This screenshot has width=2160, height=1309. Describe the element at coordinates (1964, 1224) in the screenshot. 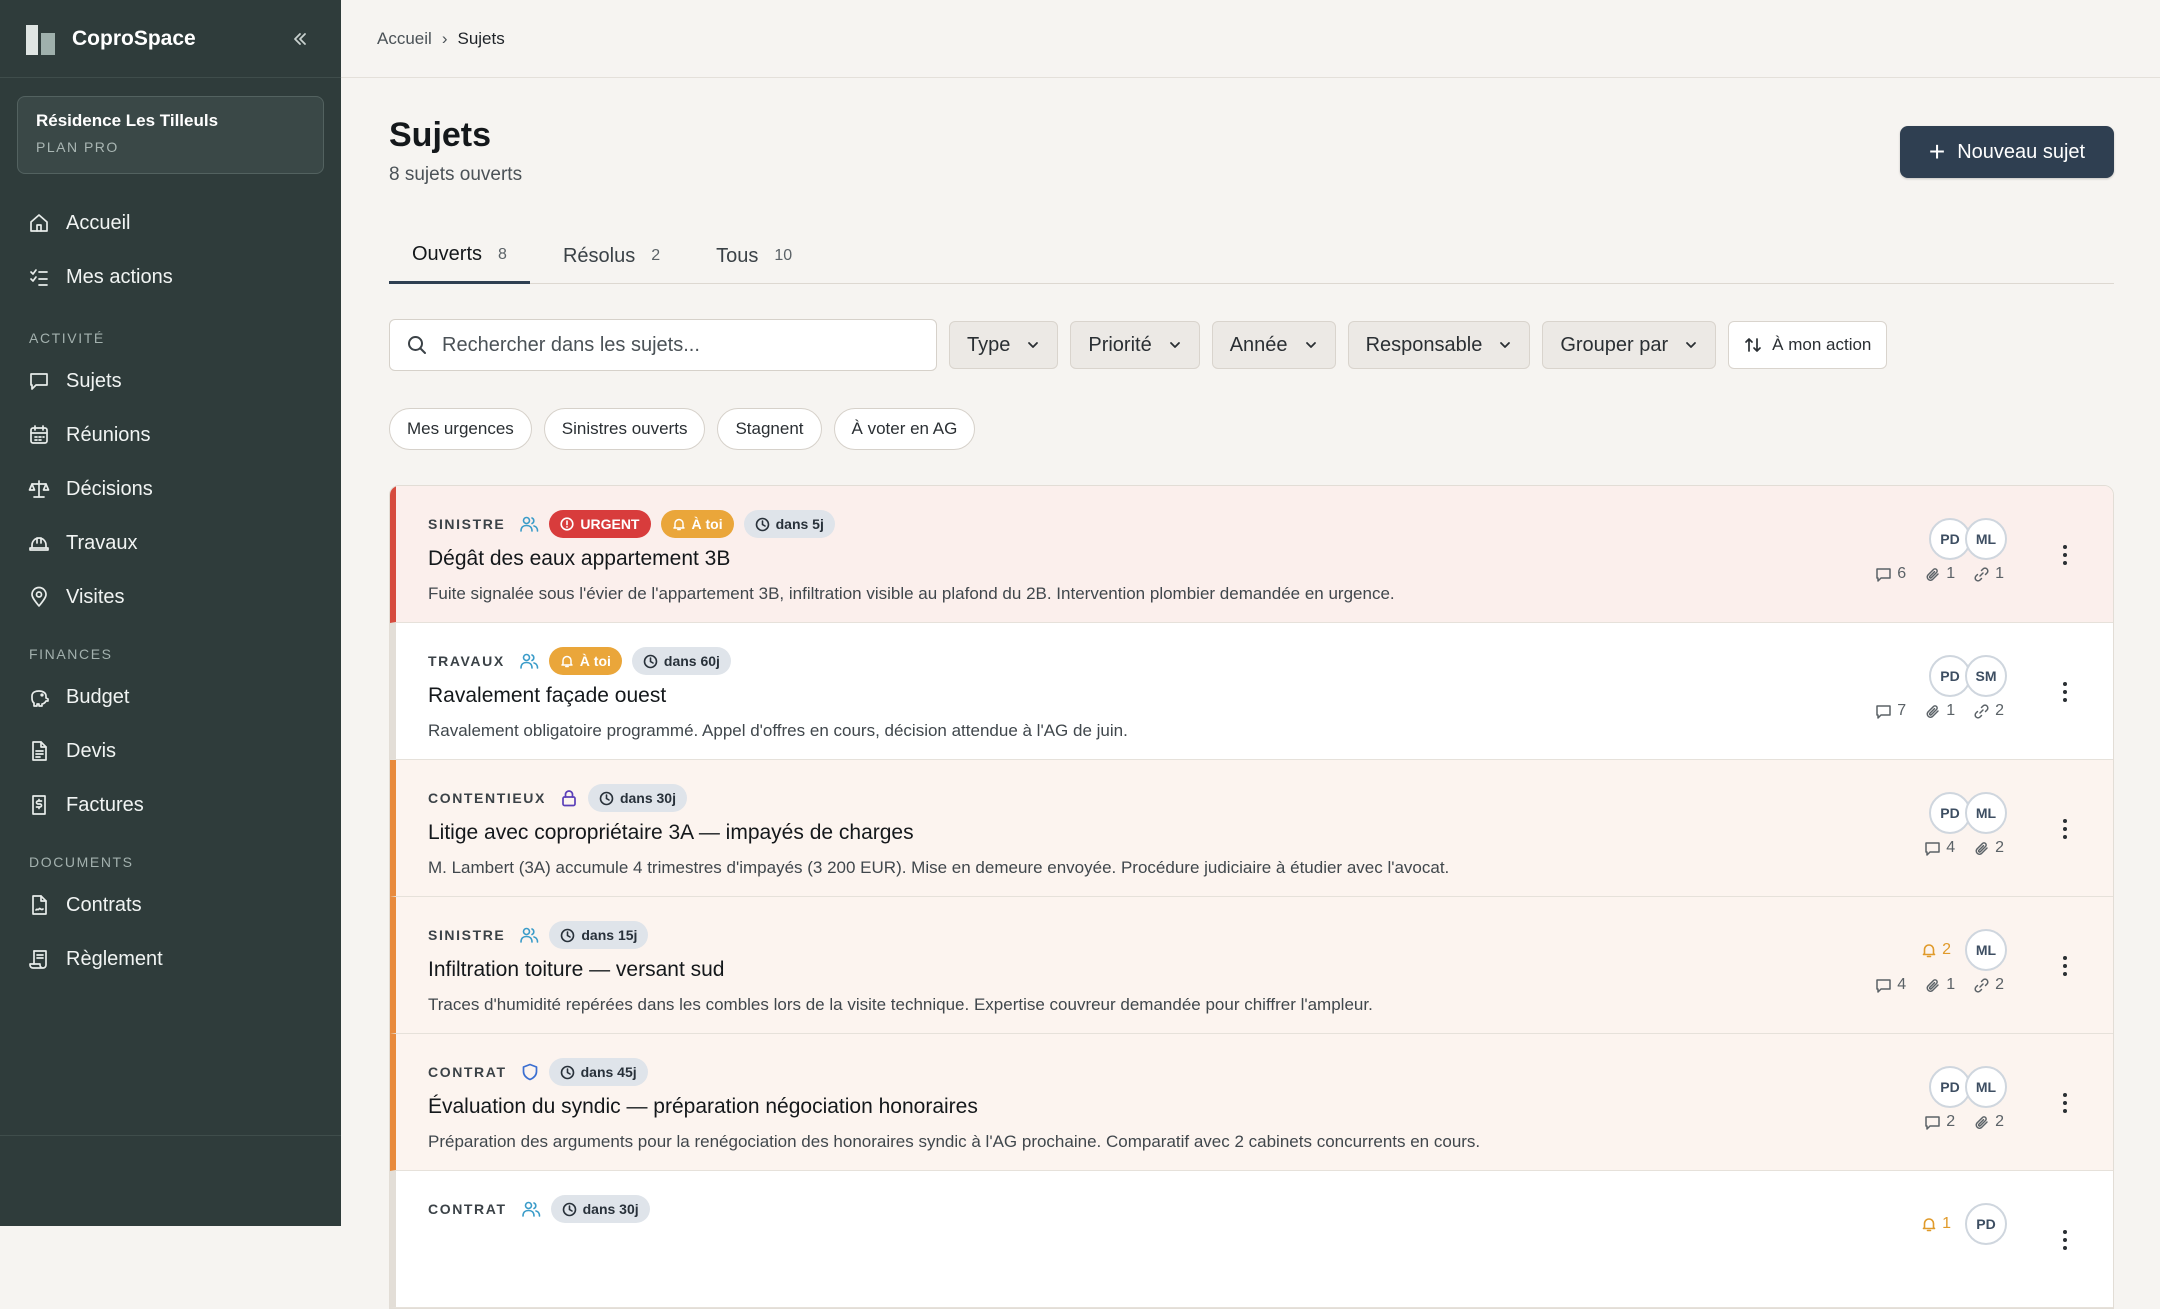

I see `topic-participants: 1 PD` at that location.